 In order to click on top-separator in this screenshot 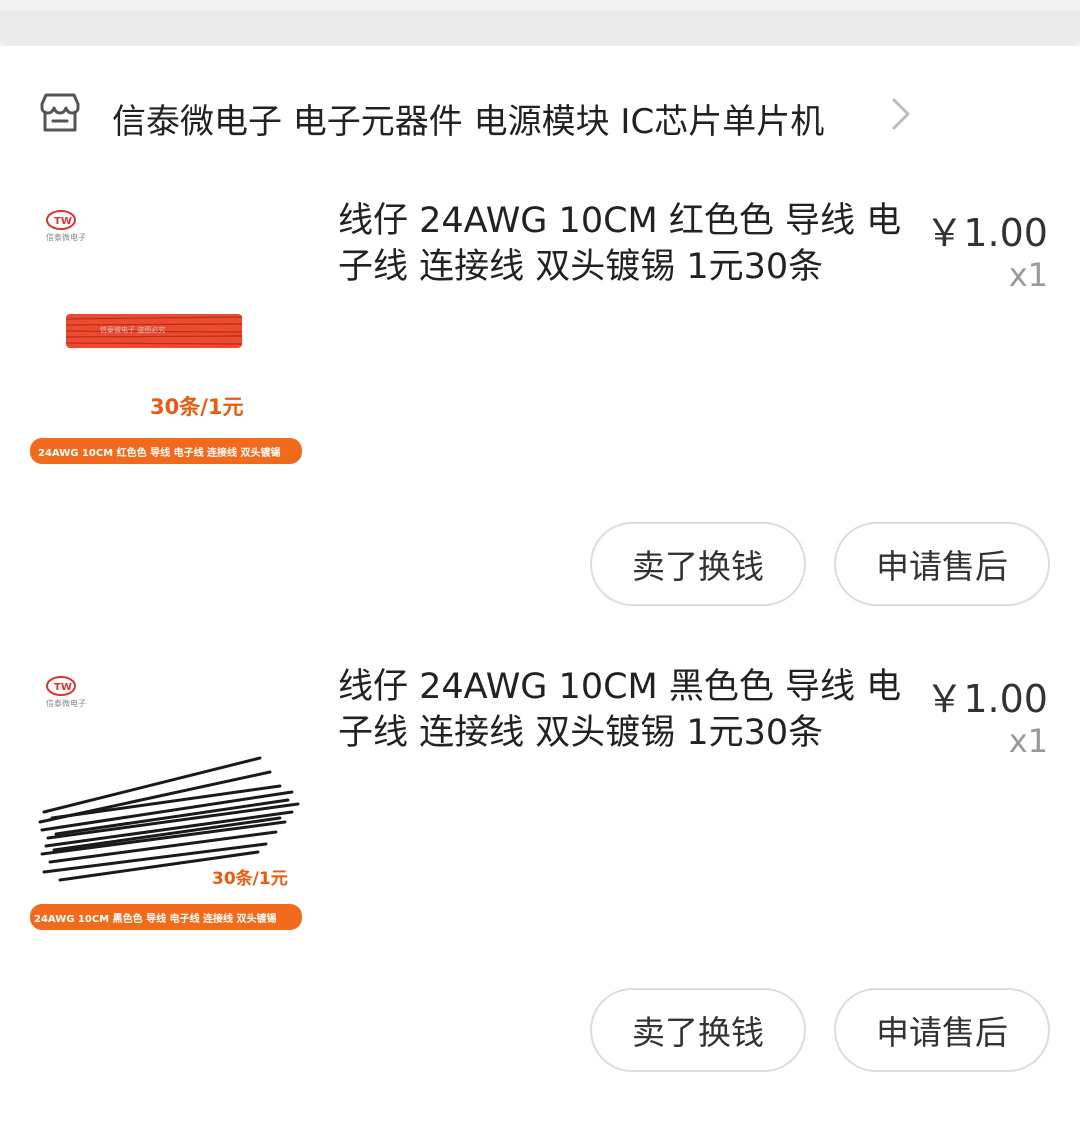, I will do `click(540, 23)`.